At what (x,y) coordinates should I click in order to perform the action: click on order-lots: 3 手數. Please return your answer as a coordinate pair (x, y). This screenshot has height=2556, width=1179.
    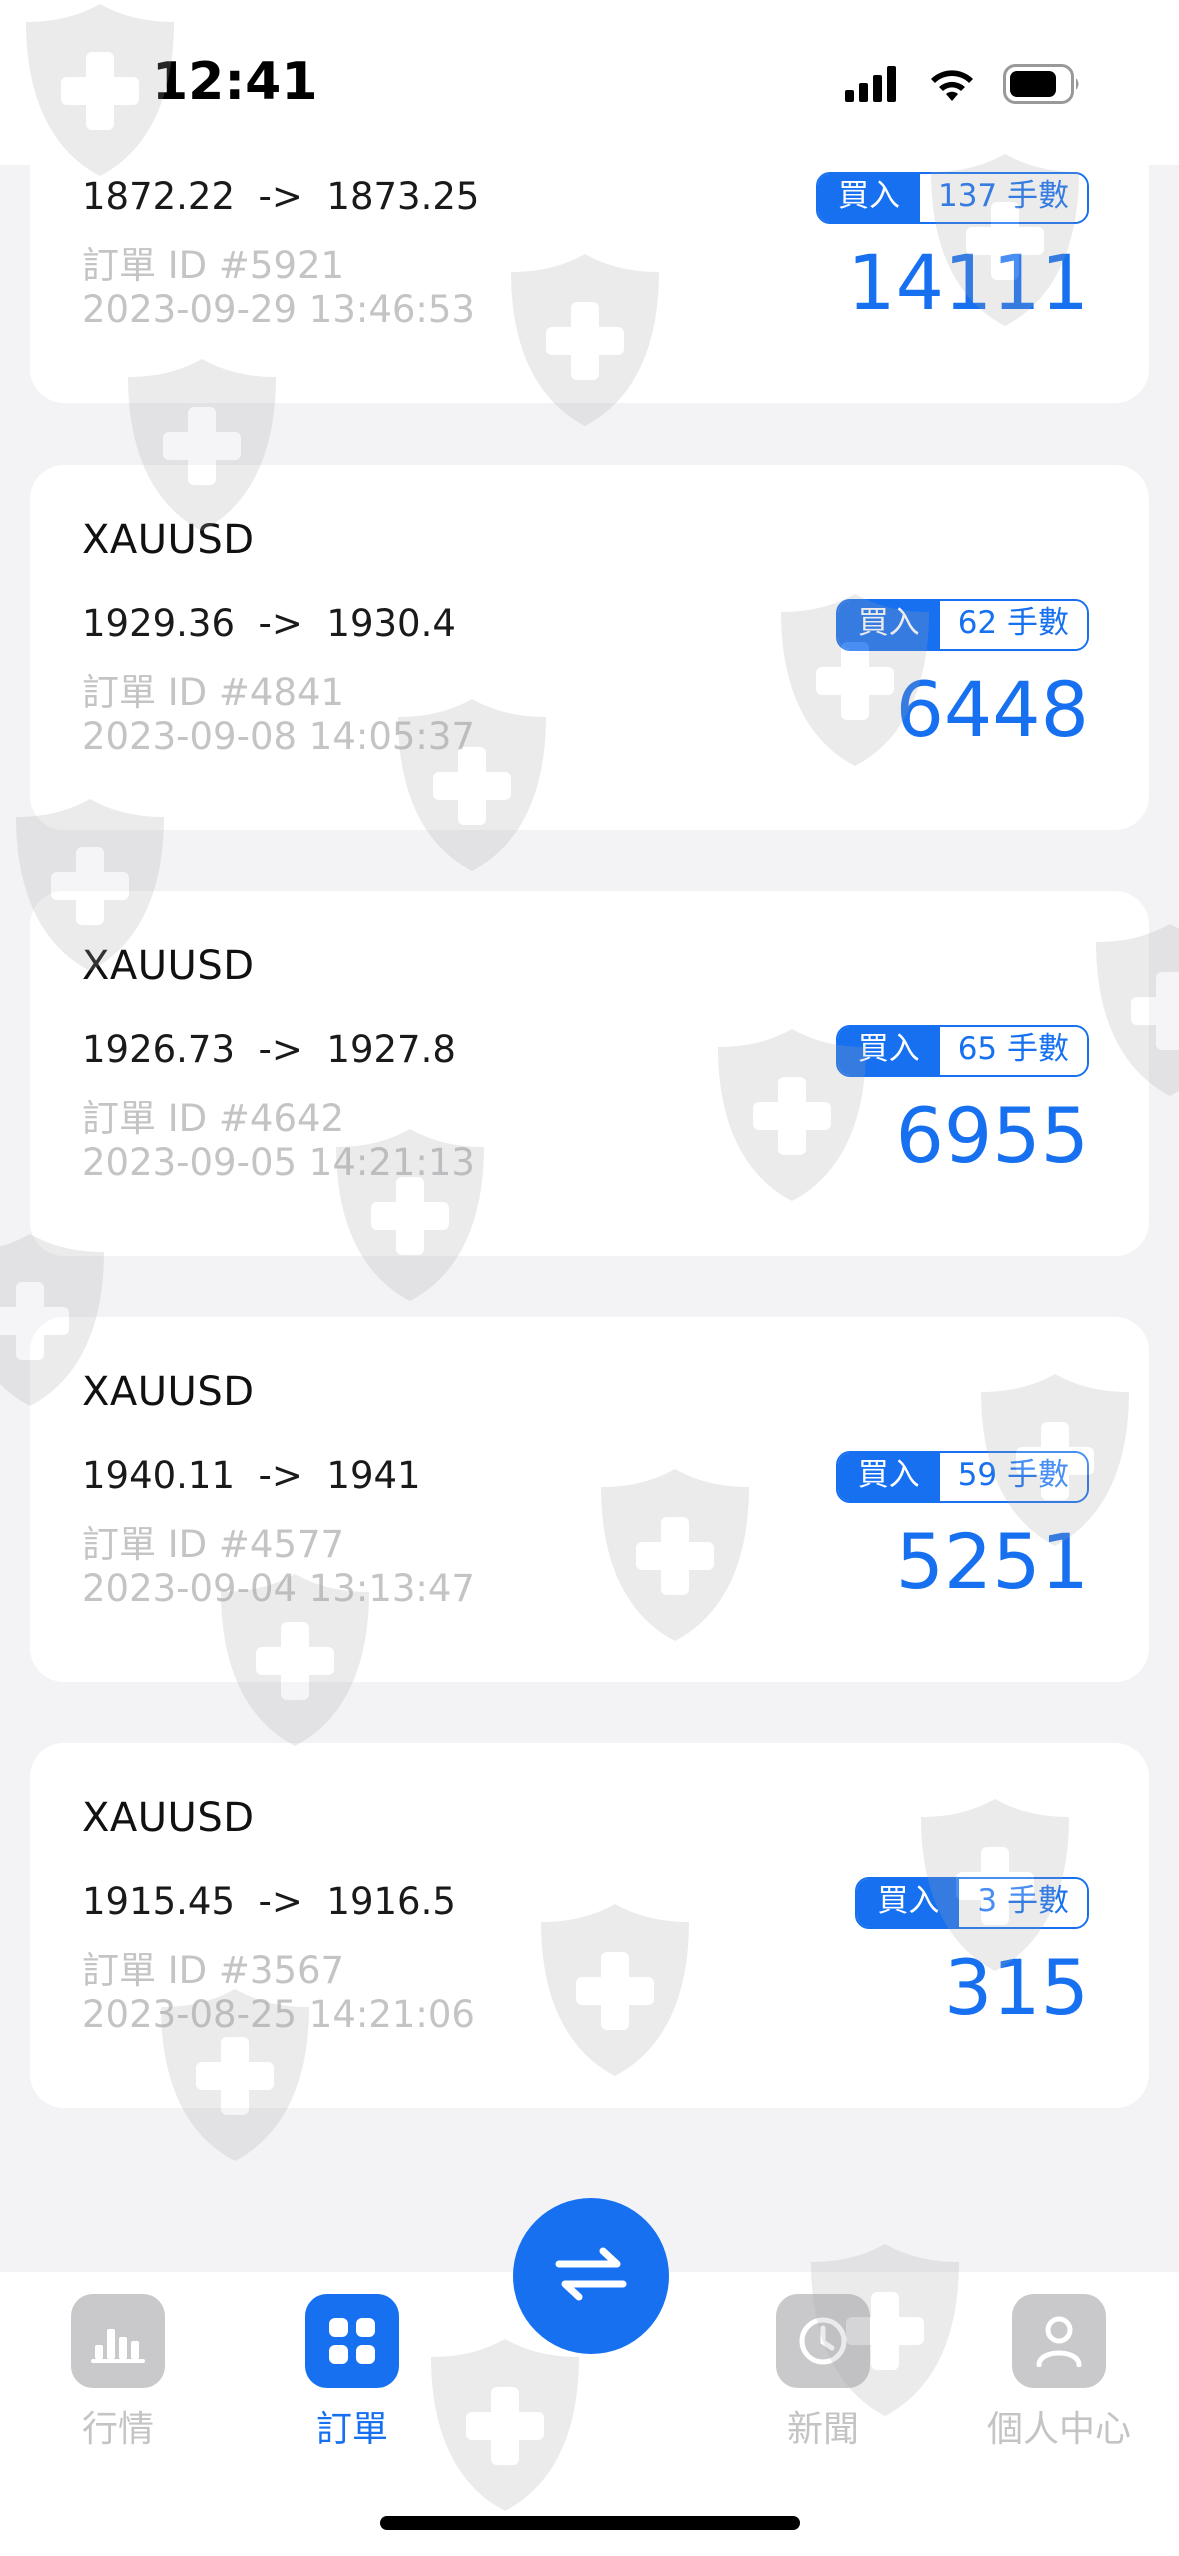
    Looking at the image, I should click on (1023, 1903).